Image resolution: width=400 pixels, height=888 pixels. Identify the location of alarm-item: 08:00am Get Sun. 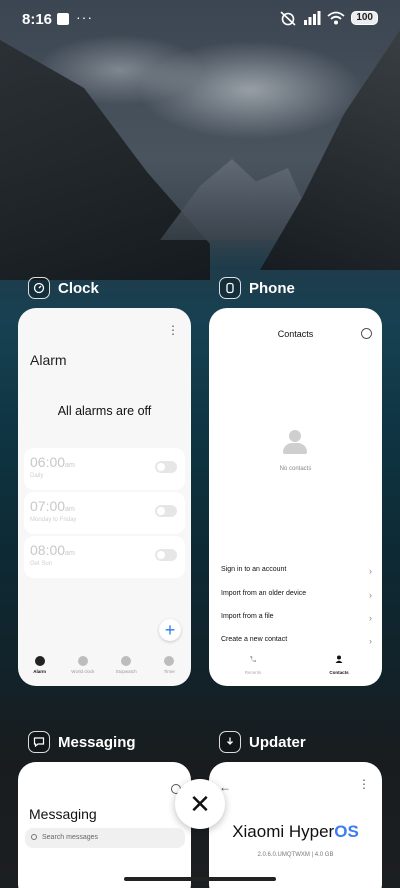
(104, 557).